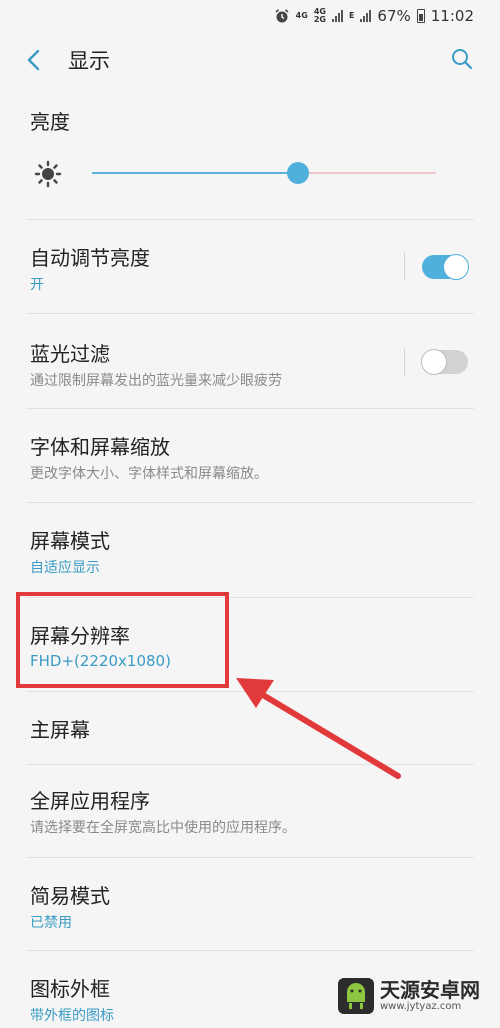 The width and height of the screenshot is (500, 1028). Describe the element at coordinates (70, 541) in the screenshot. I see `screen-mode-title: 屏幕模式` at that location.